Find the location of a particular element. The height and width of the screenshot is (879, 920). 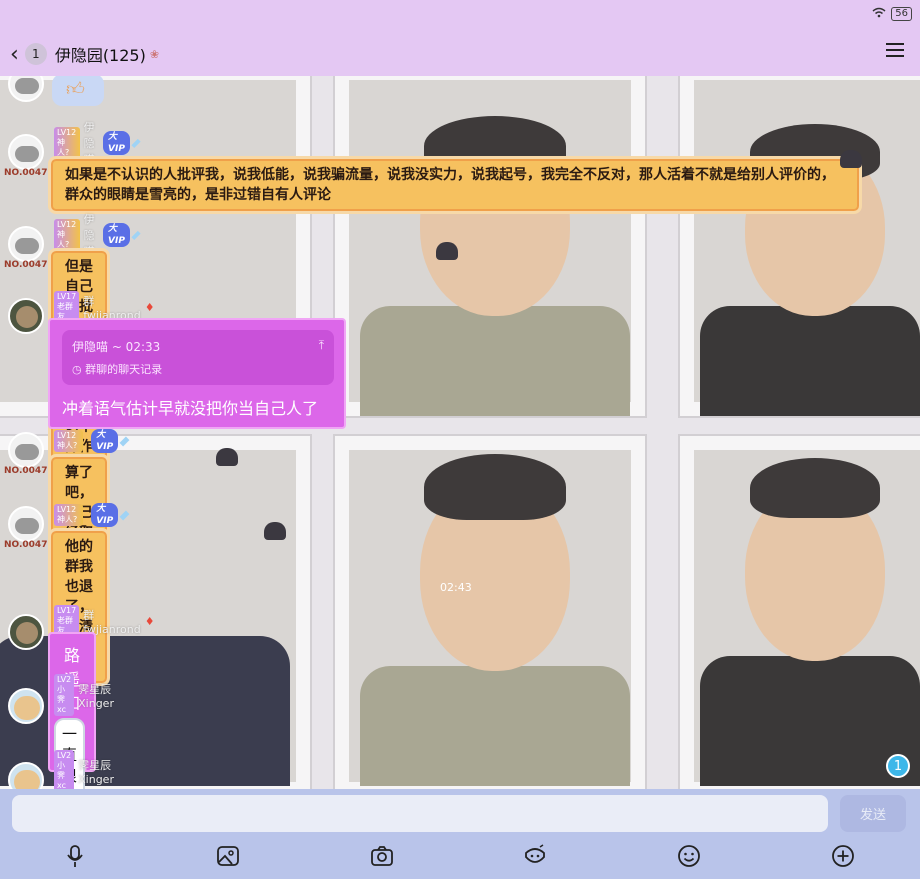

group-tag-icon: ❀ is located at coordinates (154, 54).